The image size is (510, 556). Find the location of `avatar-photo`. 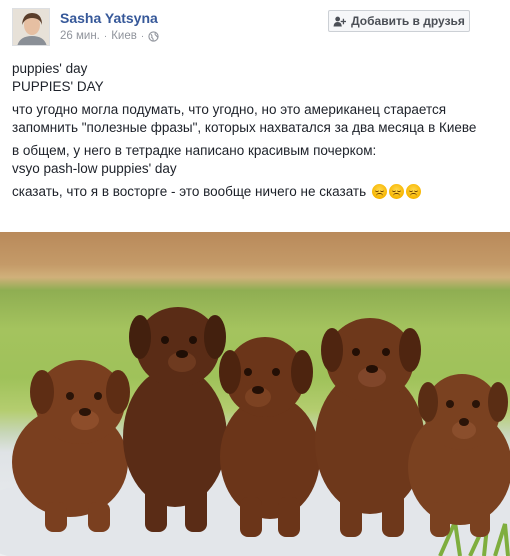

avatar-photo is located at coordinates (31, 27).